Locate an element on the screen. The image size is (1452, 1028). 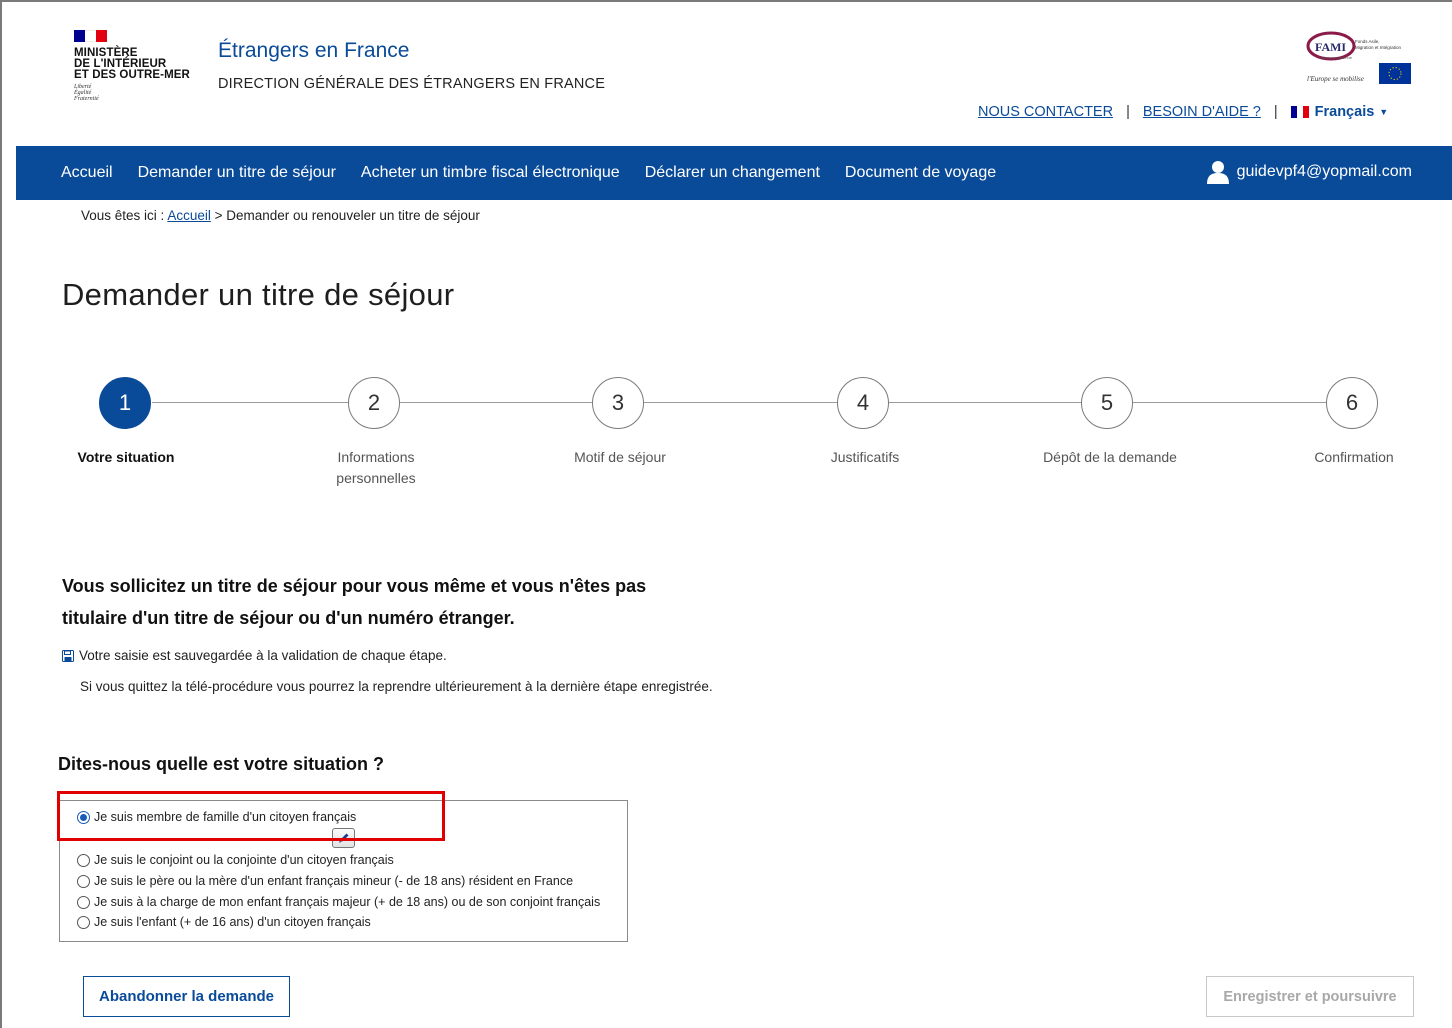
fami-logo-name: FAMI is located at coordinates (1330, 47).